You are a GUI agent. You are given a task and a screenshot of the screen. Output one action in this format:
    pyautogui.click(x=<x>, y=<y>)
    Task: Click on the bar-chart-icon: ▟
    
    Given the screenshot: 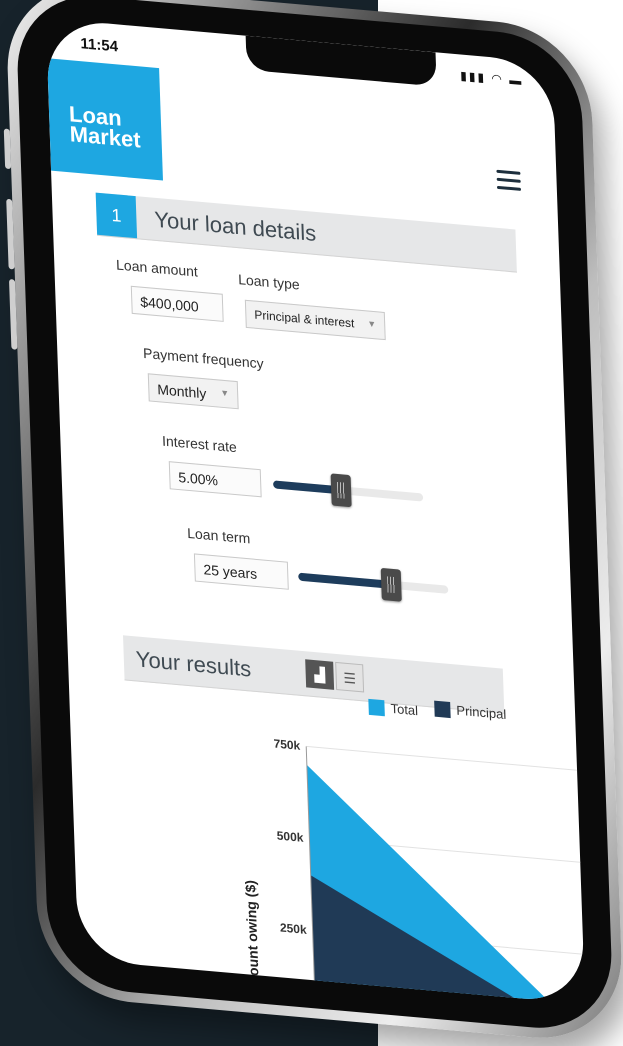 What is the action you would take?
    pyautogui.click(x=319, y=675)
    